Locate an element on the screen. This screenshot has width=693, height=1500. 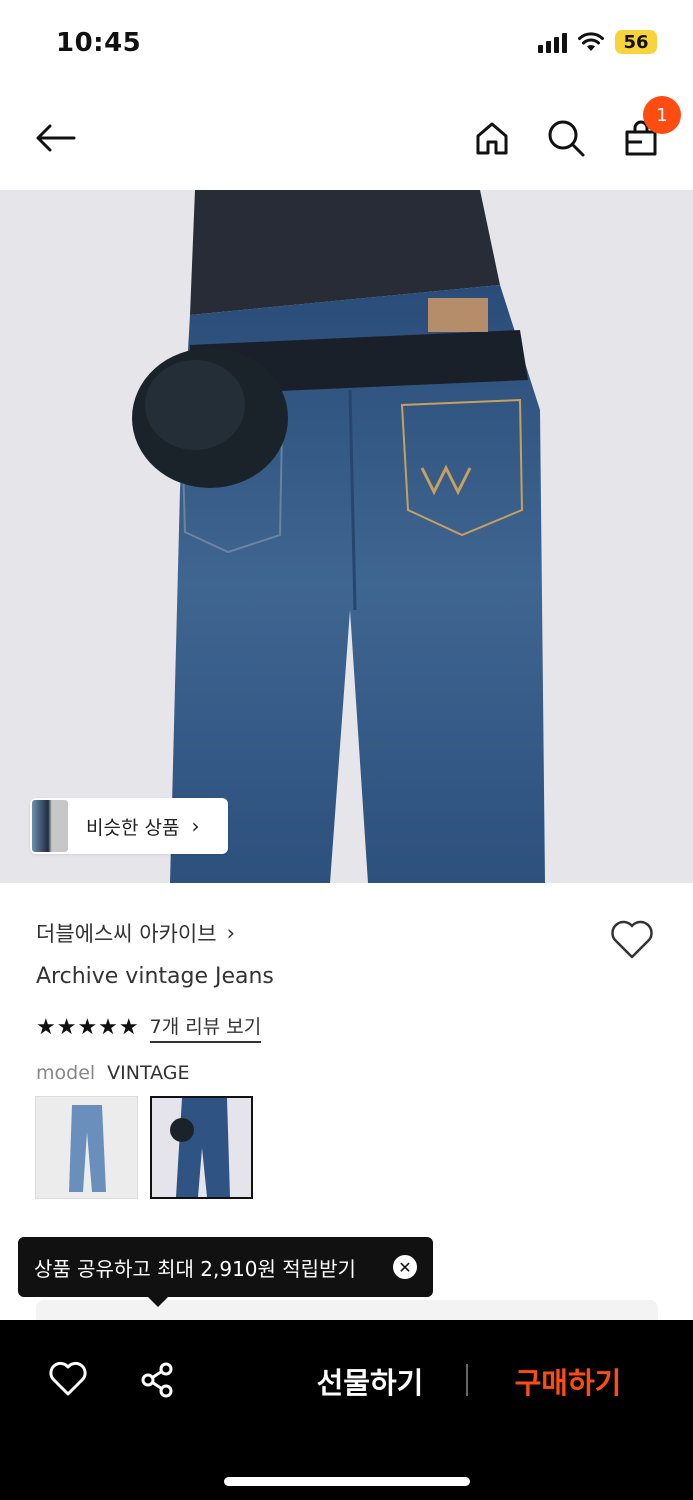
gift-button: 선물하기 is located at coordinates (370, 1381).